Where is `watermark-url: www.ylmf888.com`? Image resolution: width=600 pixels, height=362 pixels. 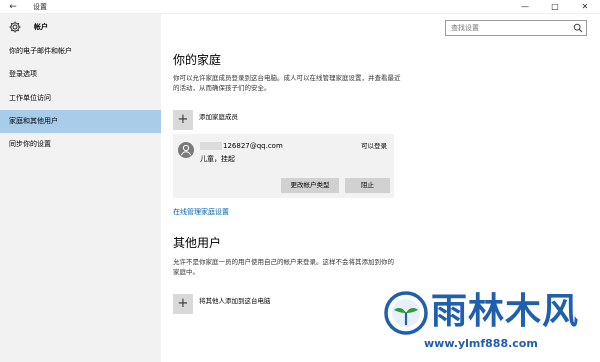 watermark-url: www.ylmf888.com is located at coordinates (481, 343).